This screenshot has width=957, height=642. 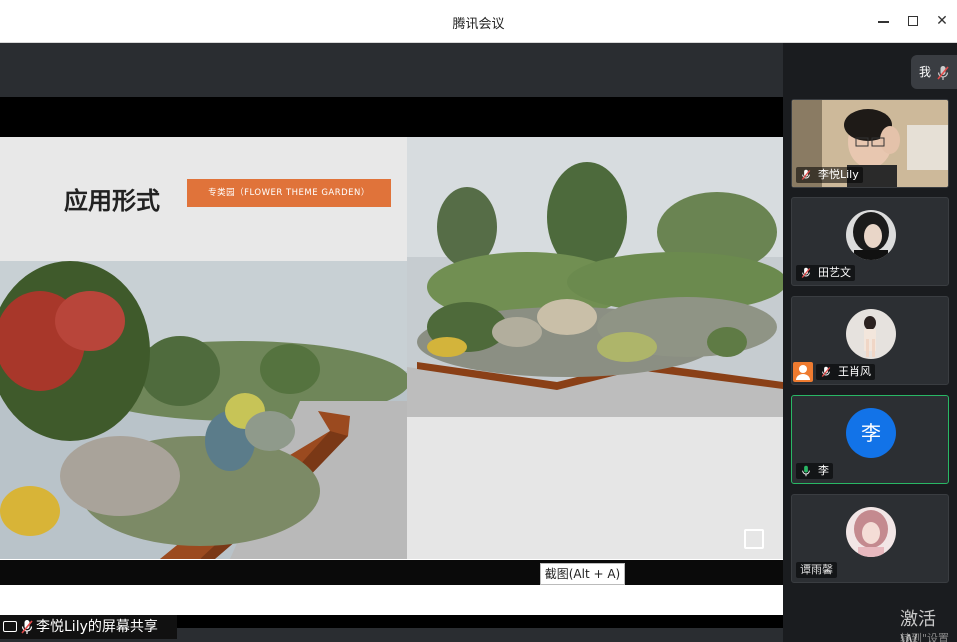 I want to click on participant-tile: 李悦Lily, so click(x=870, y=143).